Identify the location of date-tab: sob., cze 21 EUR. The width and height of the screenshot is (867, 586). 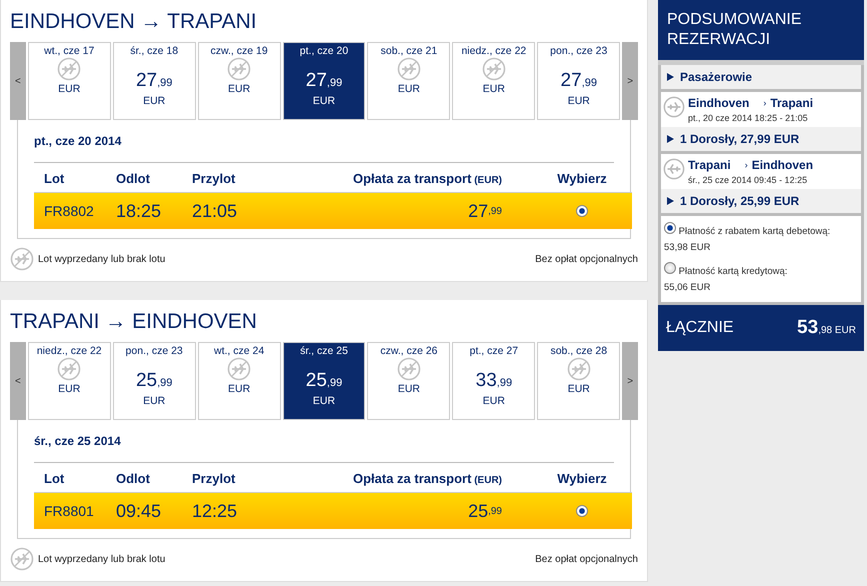
(408, 81).